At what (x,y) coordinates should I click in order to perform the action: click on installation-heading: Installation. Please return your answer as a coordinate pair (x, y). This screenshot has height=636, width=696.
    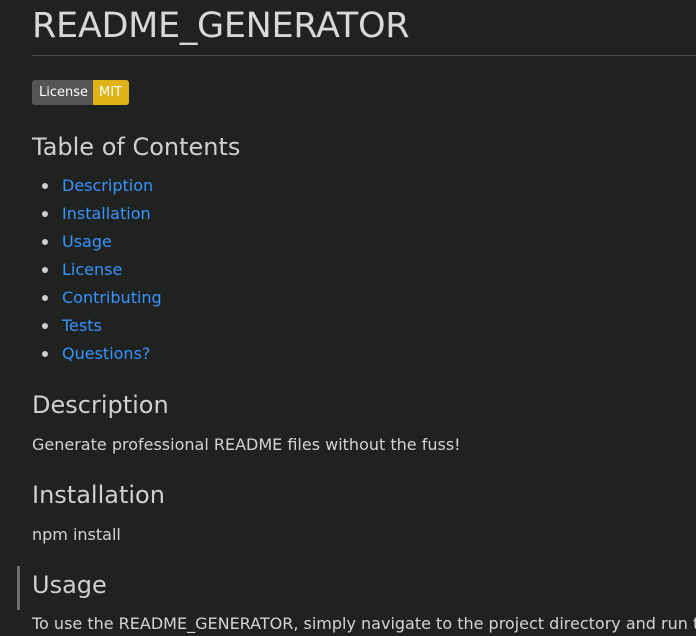
    Looking at the image, I should click on (98, 495).